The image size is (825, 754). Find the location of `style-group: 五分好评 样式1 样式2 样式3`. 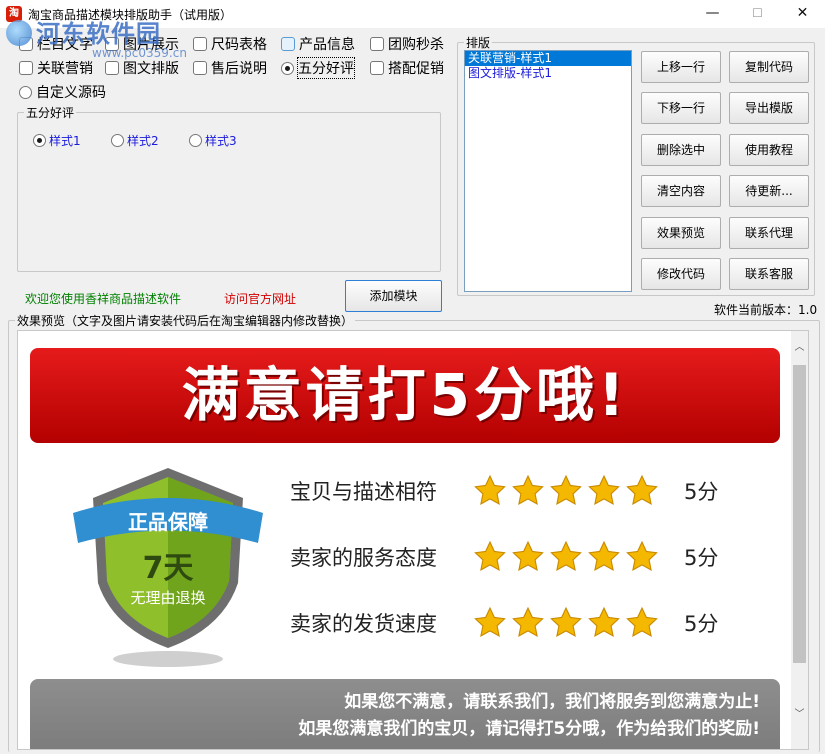

style-group: 五分好评 样式1 样式2 样式3 is located at coordinates (229, 188).